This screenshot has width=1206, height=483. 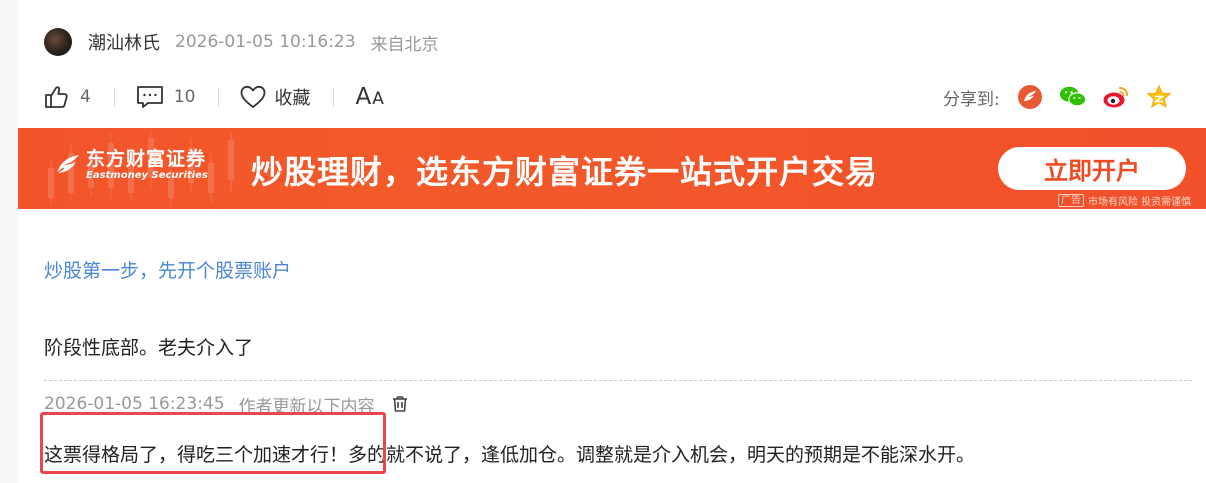 I want to click on like-count: 4, so click(x=85, y=97).